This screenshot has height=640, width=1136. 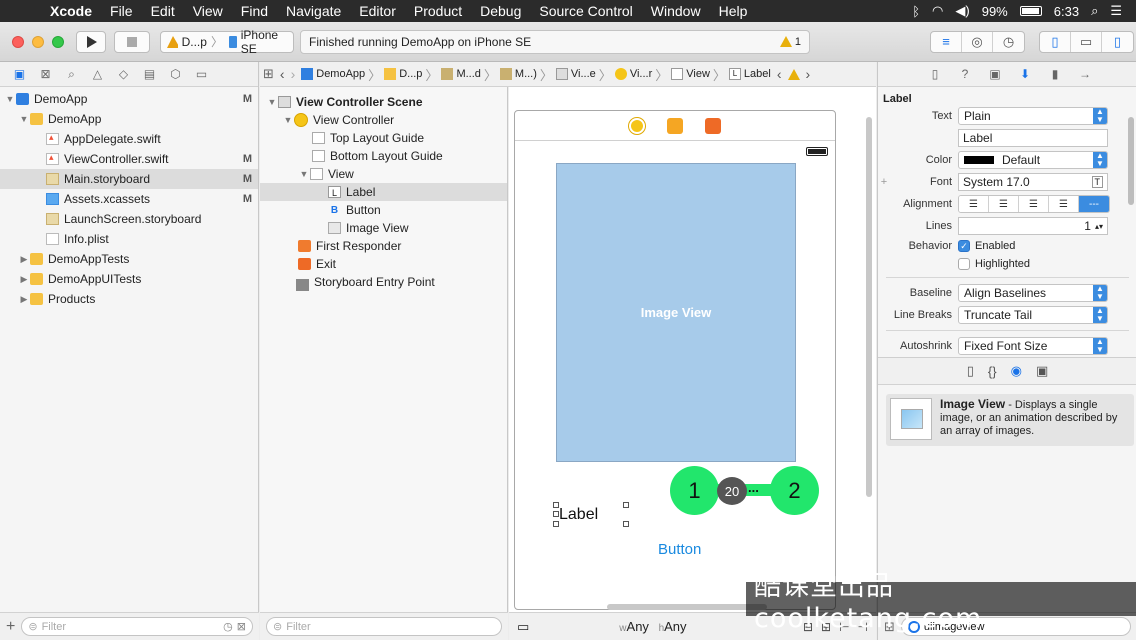 What do you see at coordinates (132, 41) in the screenshot?
I see `stop-button` at bounding box center [132, 41].